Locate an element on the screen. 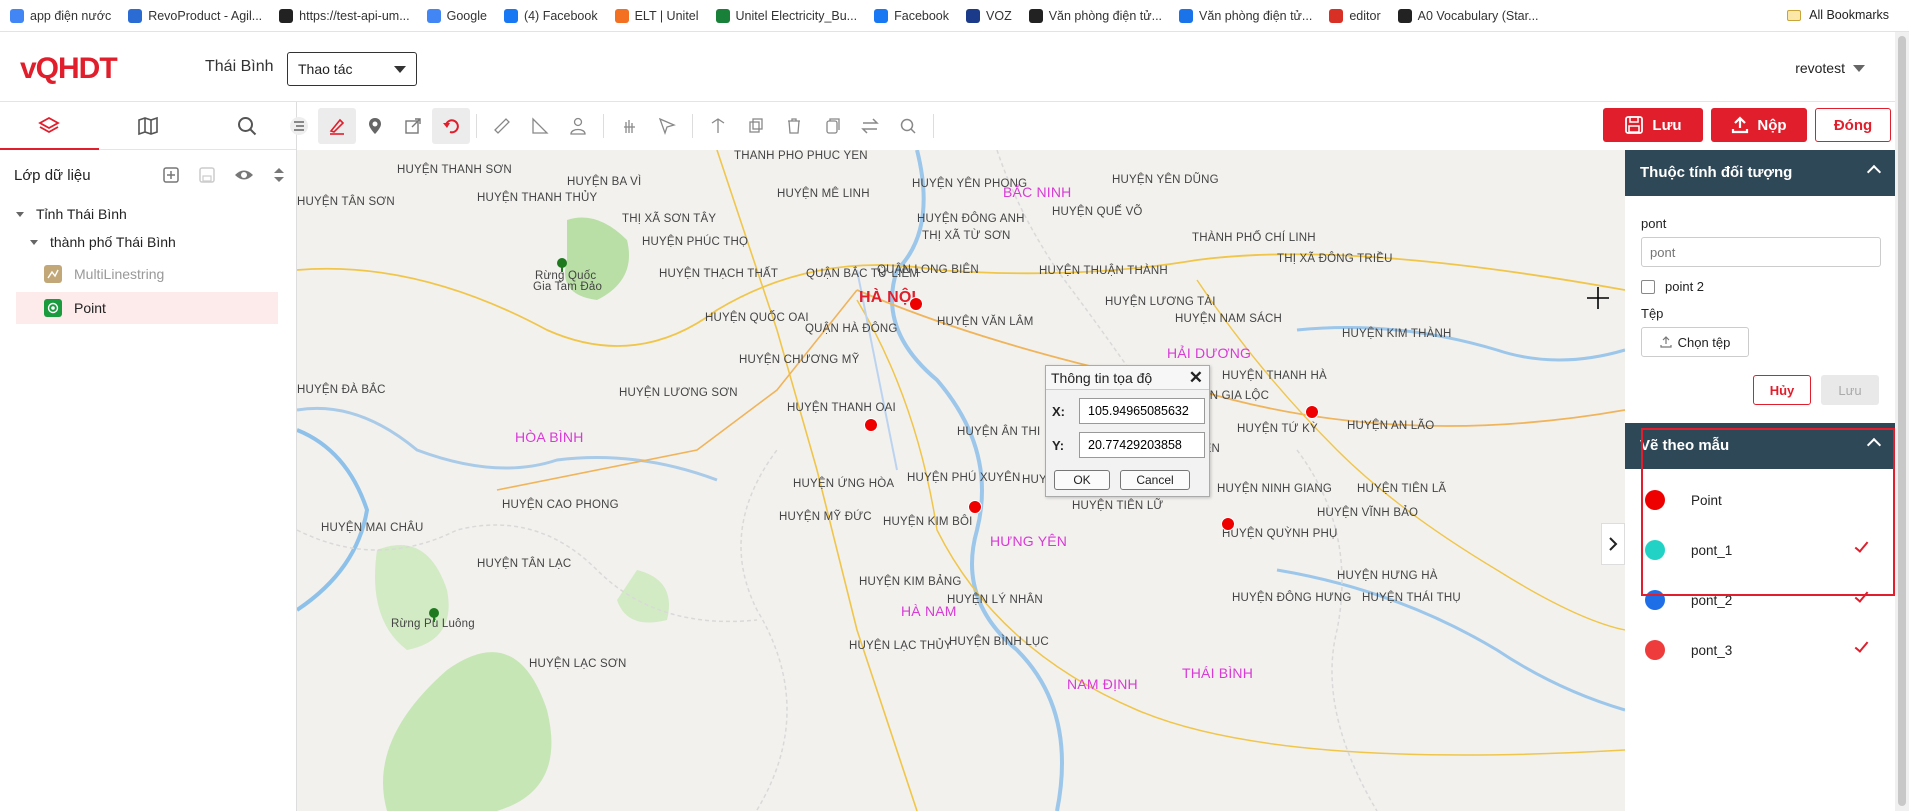  point2-checkbox is located at coordinates (1648, 286).